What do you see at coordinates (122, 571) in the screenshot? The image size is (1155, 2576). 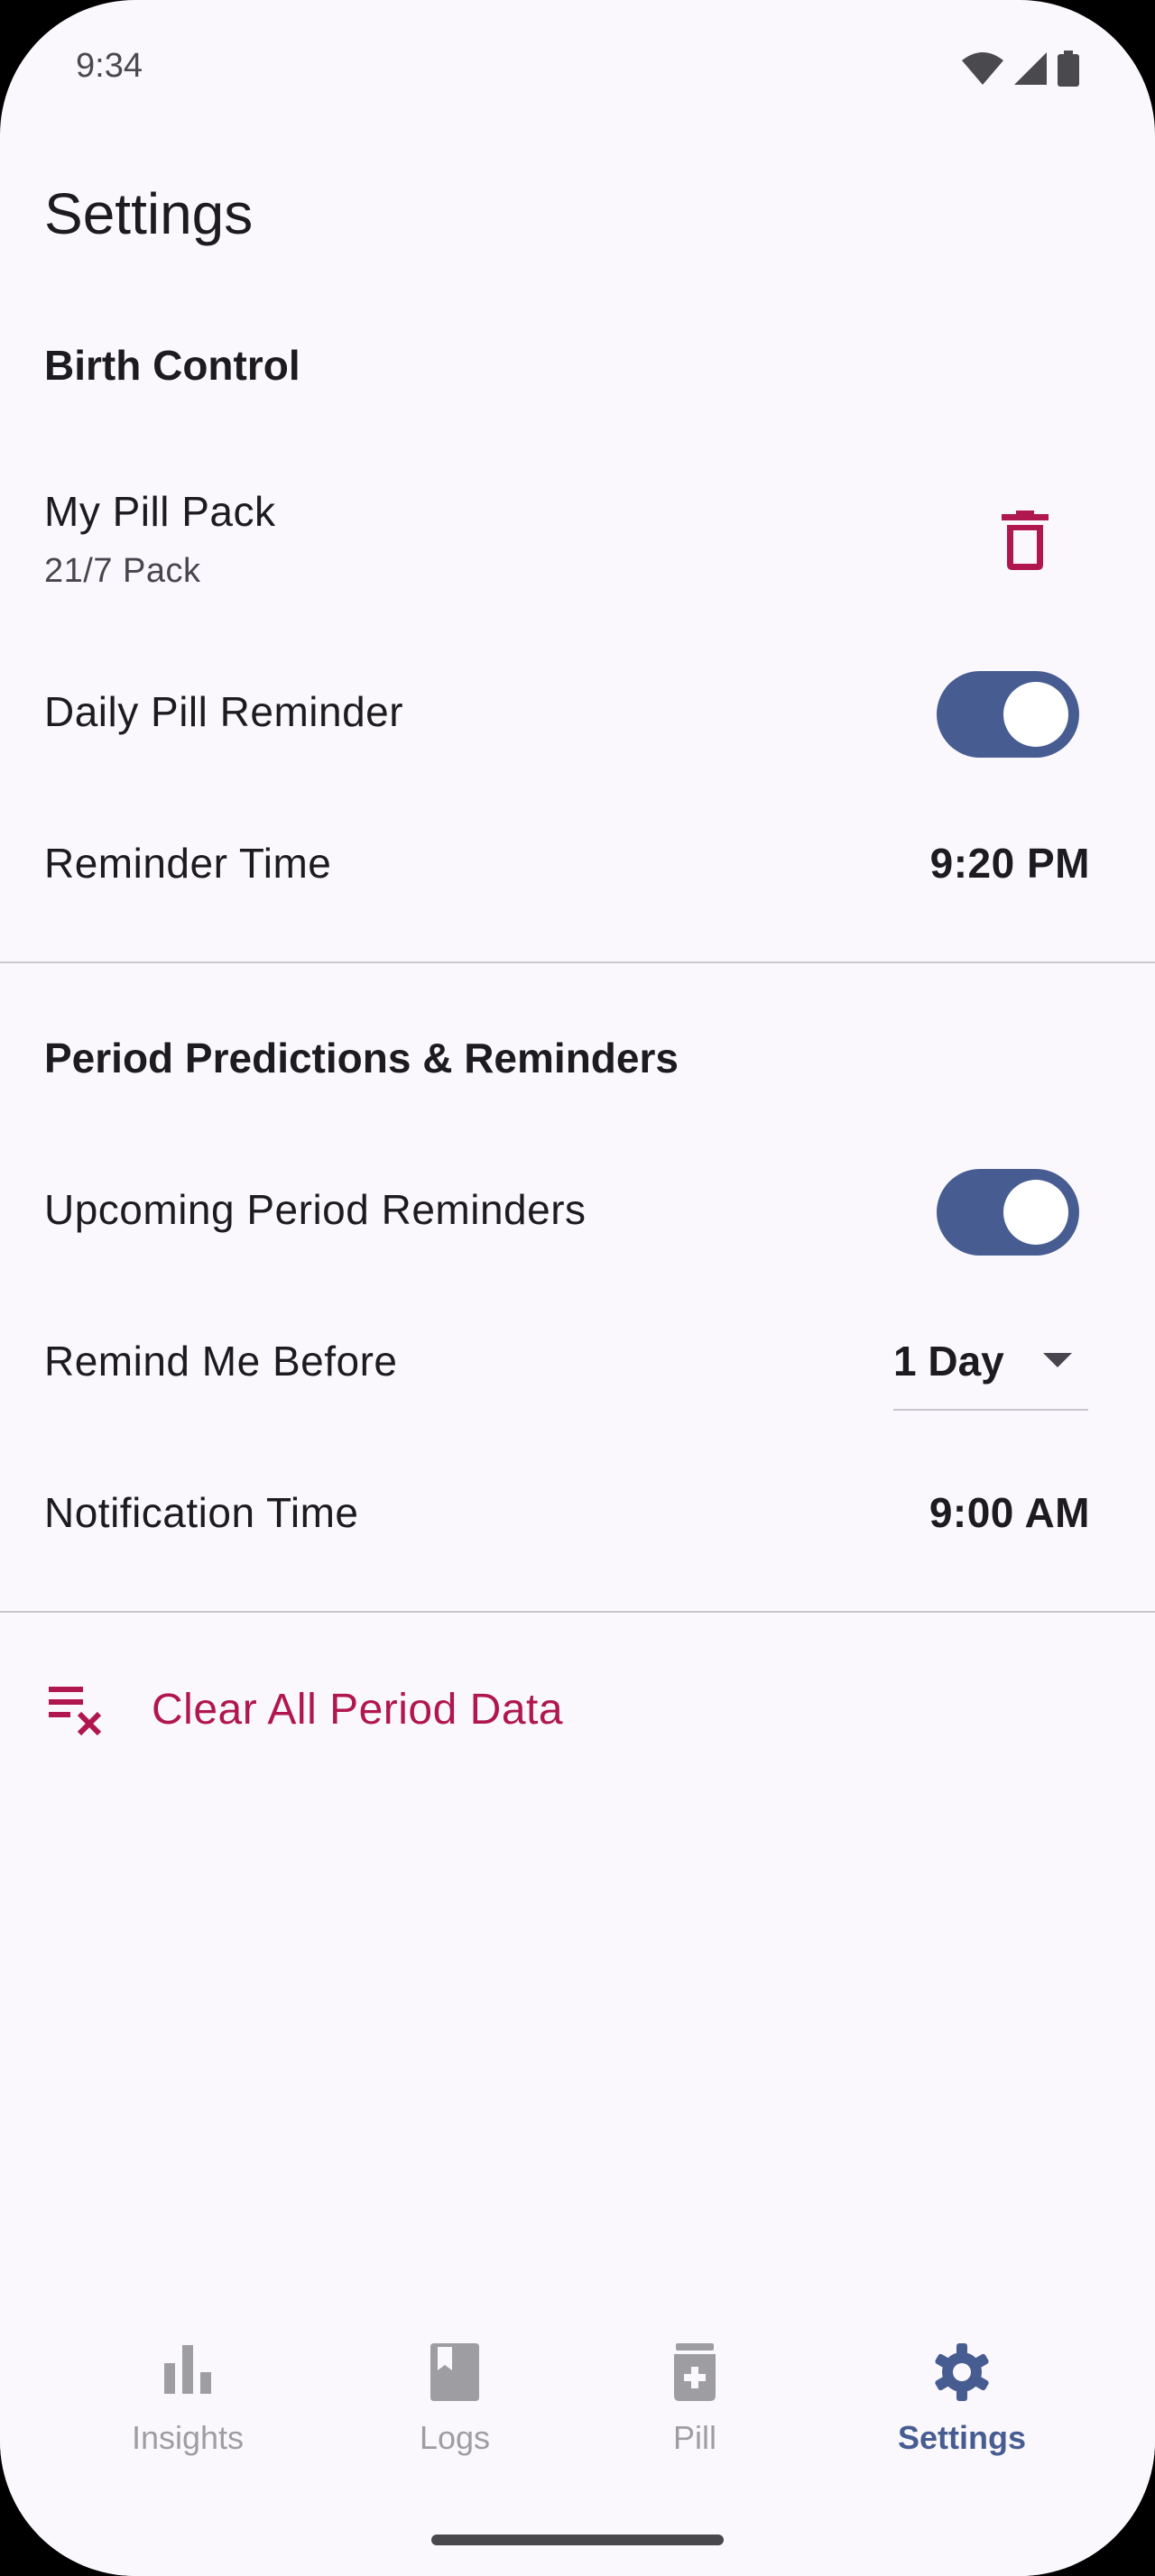 I see `pill-pack-subtitle: 21/7 Pack` at bounding box center [122, 571].